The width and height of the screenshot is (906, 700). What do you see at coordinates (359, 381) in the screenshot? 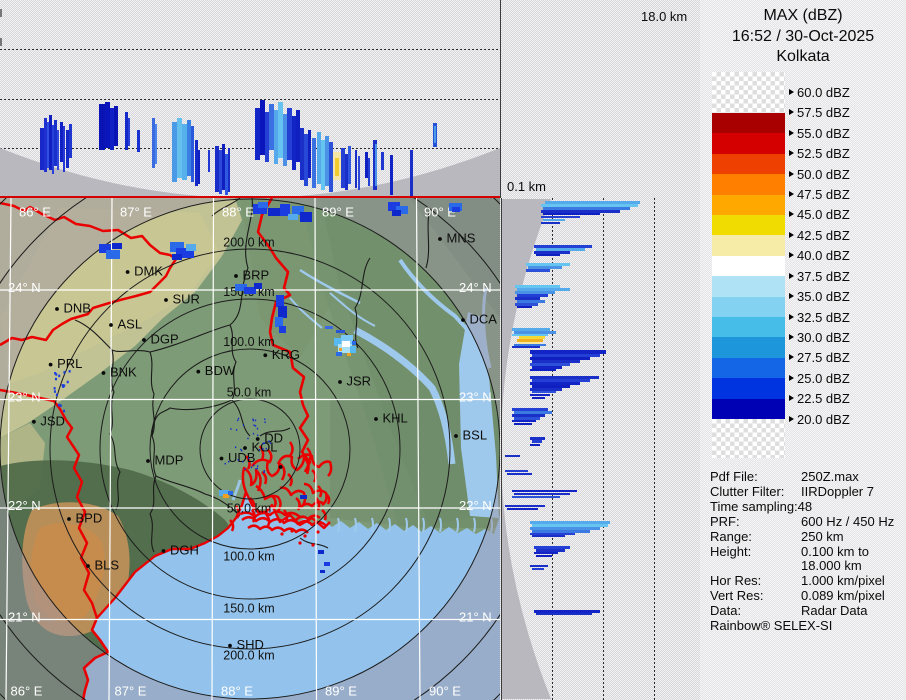
I see `svg-text: JSR` at bounding box center [359, 381].